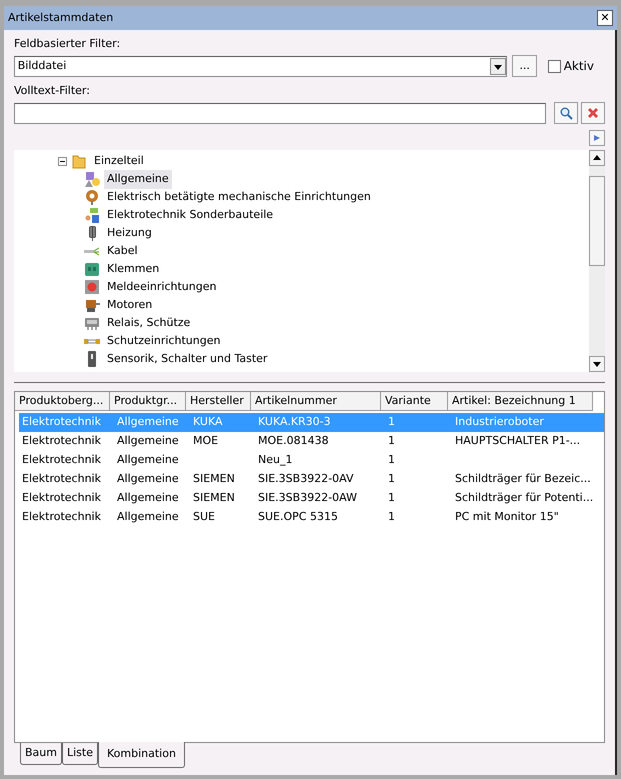 This screenshot has height=779, width=621. Describe the element at coordinates (520, 401) in the screenshot. I see `column-header: Artikel: Bezeichnung 1` at that location.